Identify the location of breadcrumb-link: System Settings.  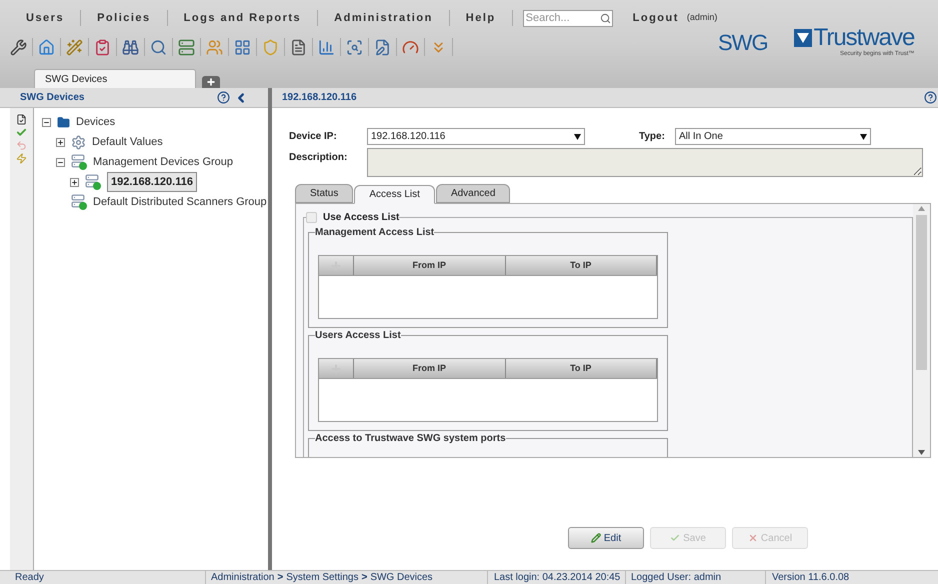
(322, 577).